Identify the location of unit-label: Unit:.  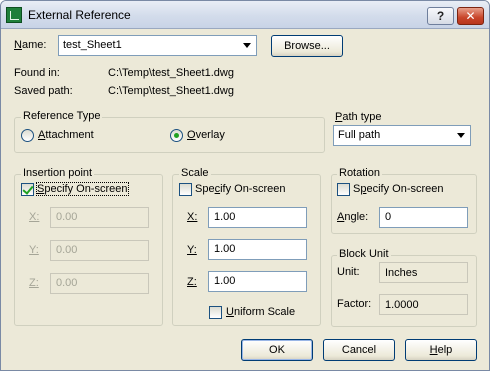
(348, 272).